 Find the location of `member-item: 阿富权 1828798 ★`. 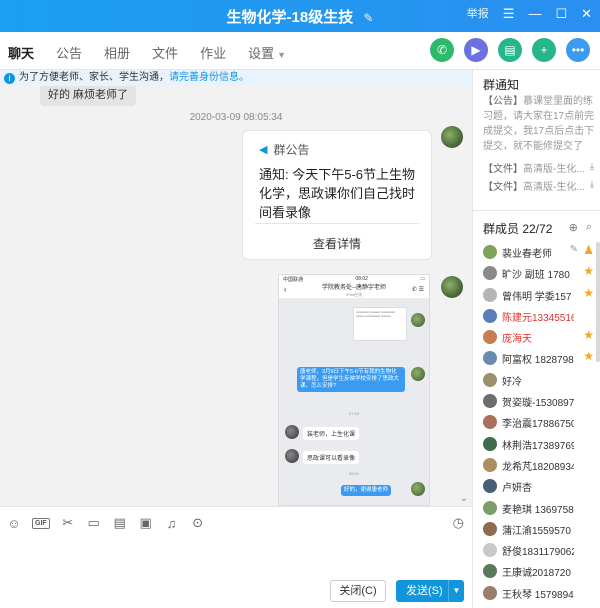

member-item: 阿富权 1828798 ★ is located at coordinates (536, 358).